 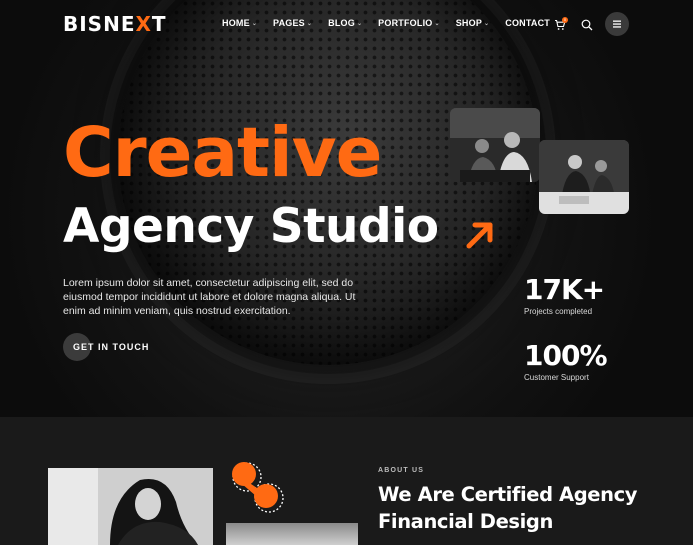 I want to click on menu-icon, so click(x=617, y=24).